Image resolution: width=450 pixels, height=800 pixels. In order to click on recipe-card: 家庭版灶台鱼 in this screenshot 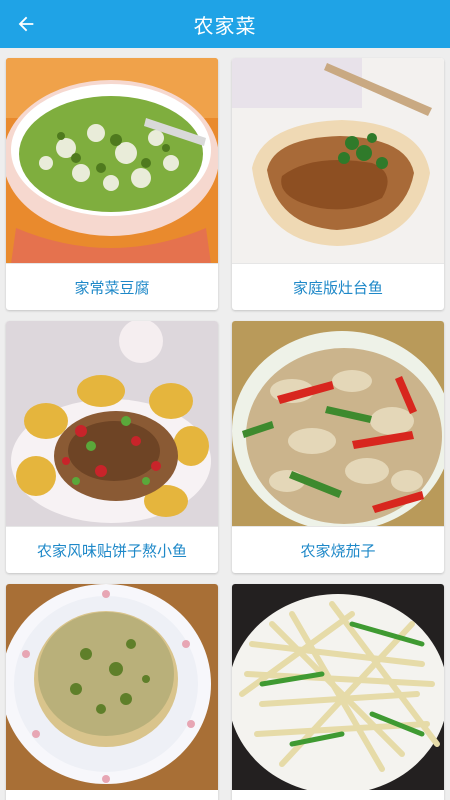, I will do `click(338, 184)`.